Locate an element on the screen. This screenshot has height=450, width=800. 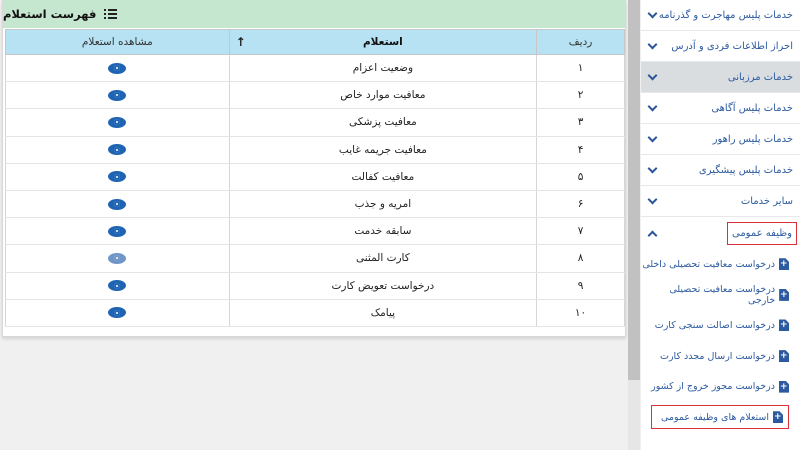
sidebar-item-identity: احراز اطلاعات فردی و آدرس is located at coordinates (720, 46).